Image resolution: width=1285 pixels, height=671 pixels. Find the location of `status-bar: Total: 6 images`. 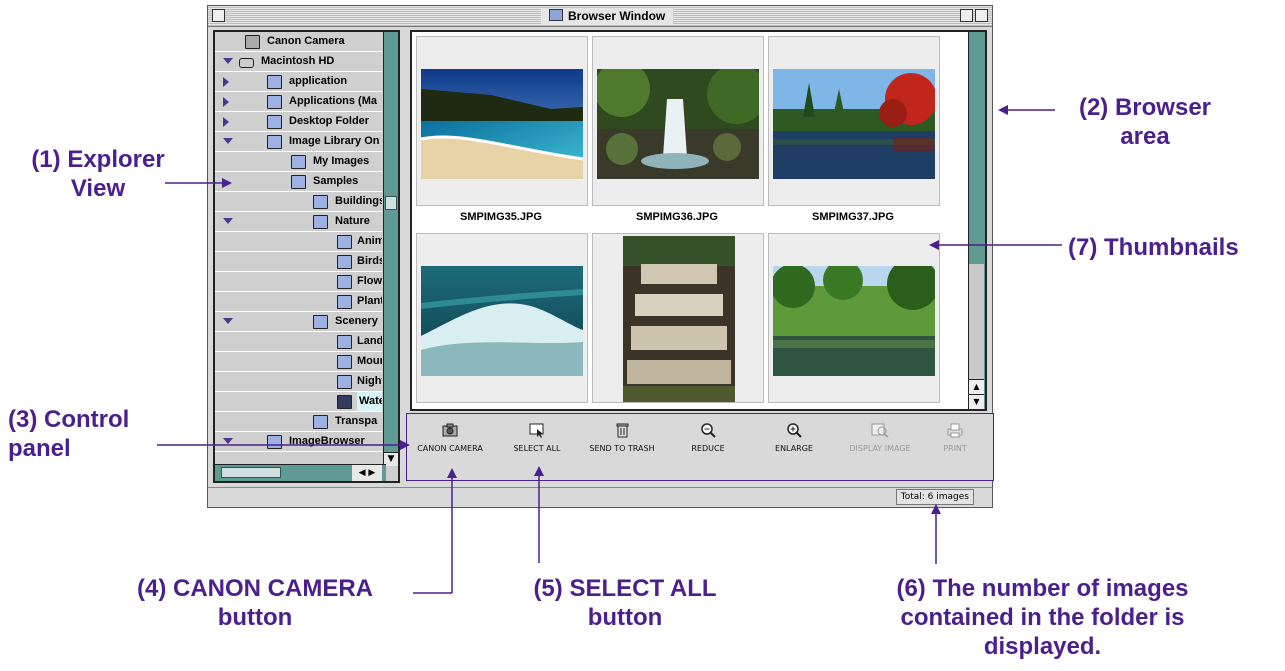

status-bar: Total: 6 images is located at coordinates (600, 496).